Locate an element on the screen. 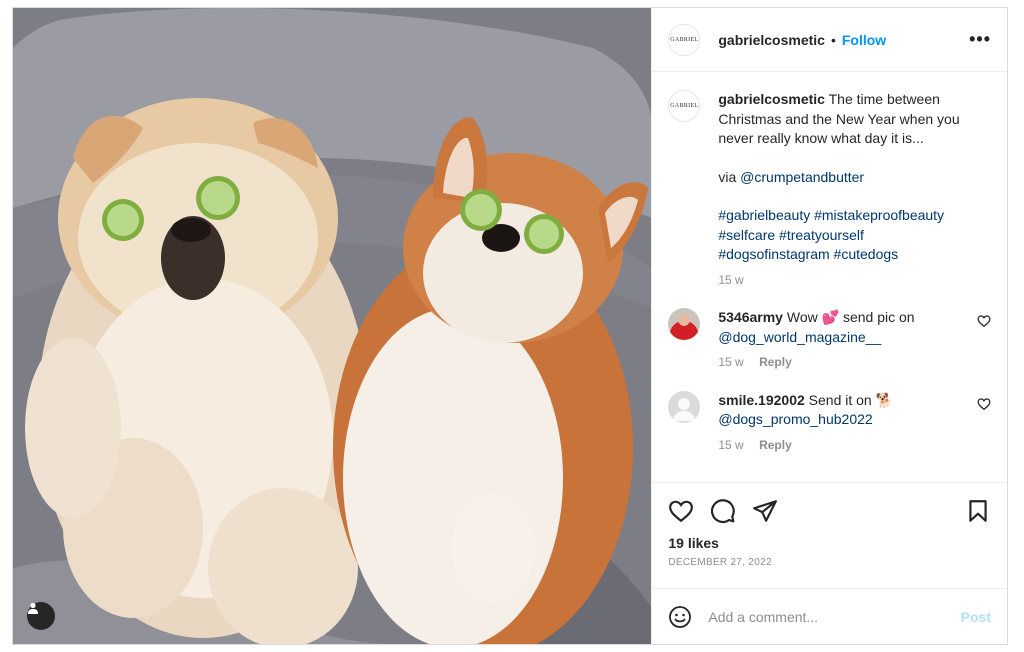 This screenshot has height=652, width=1024. comment-mention-link: @dog_world_magazine__ is located at coordinates (842, 338).